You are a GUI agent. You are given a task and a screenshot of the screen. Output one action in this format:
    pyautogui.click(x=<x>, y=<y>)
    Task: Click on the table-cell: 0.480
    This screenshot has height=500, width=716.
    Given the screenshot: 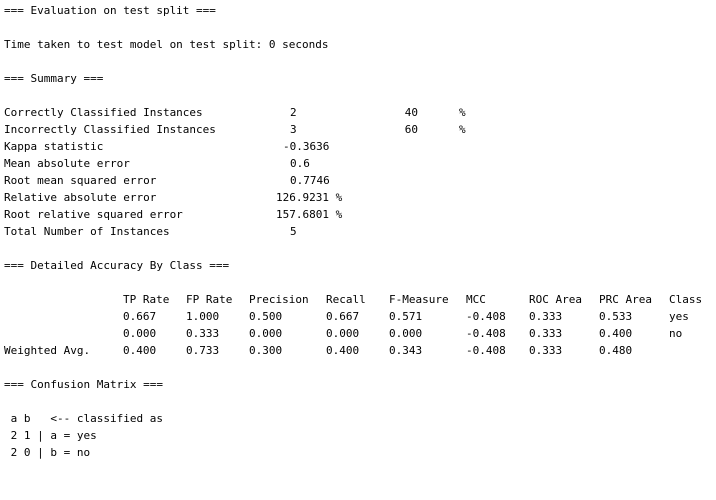 What is the action you would take?
    pyautogui.click(x=616, y=350)
    